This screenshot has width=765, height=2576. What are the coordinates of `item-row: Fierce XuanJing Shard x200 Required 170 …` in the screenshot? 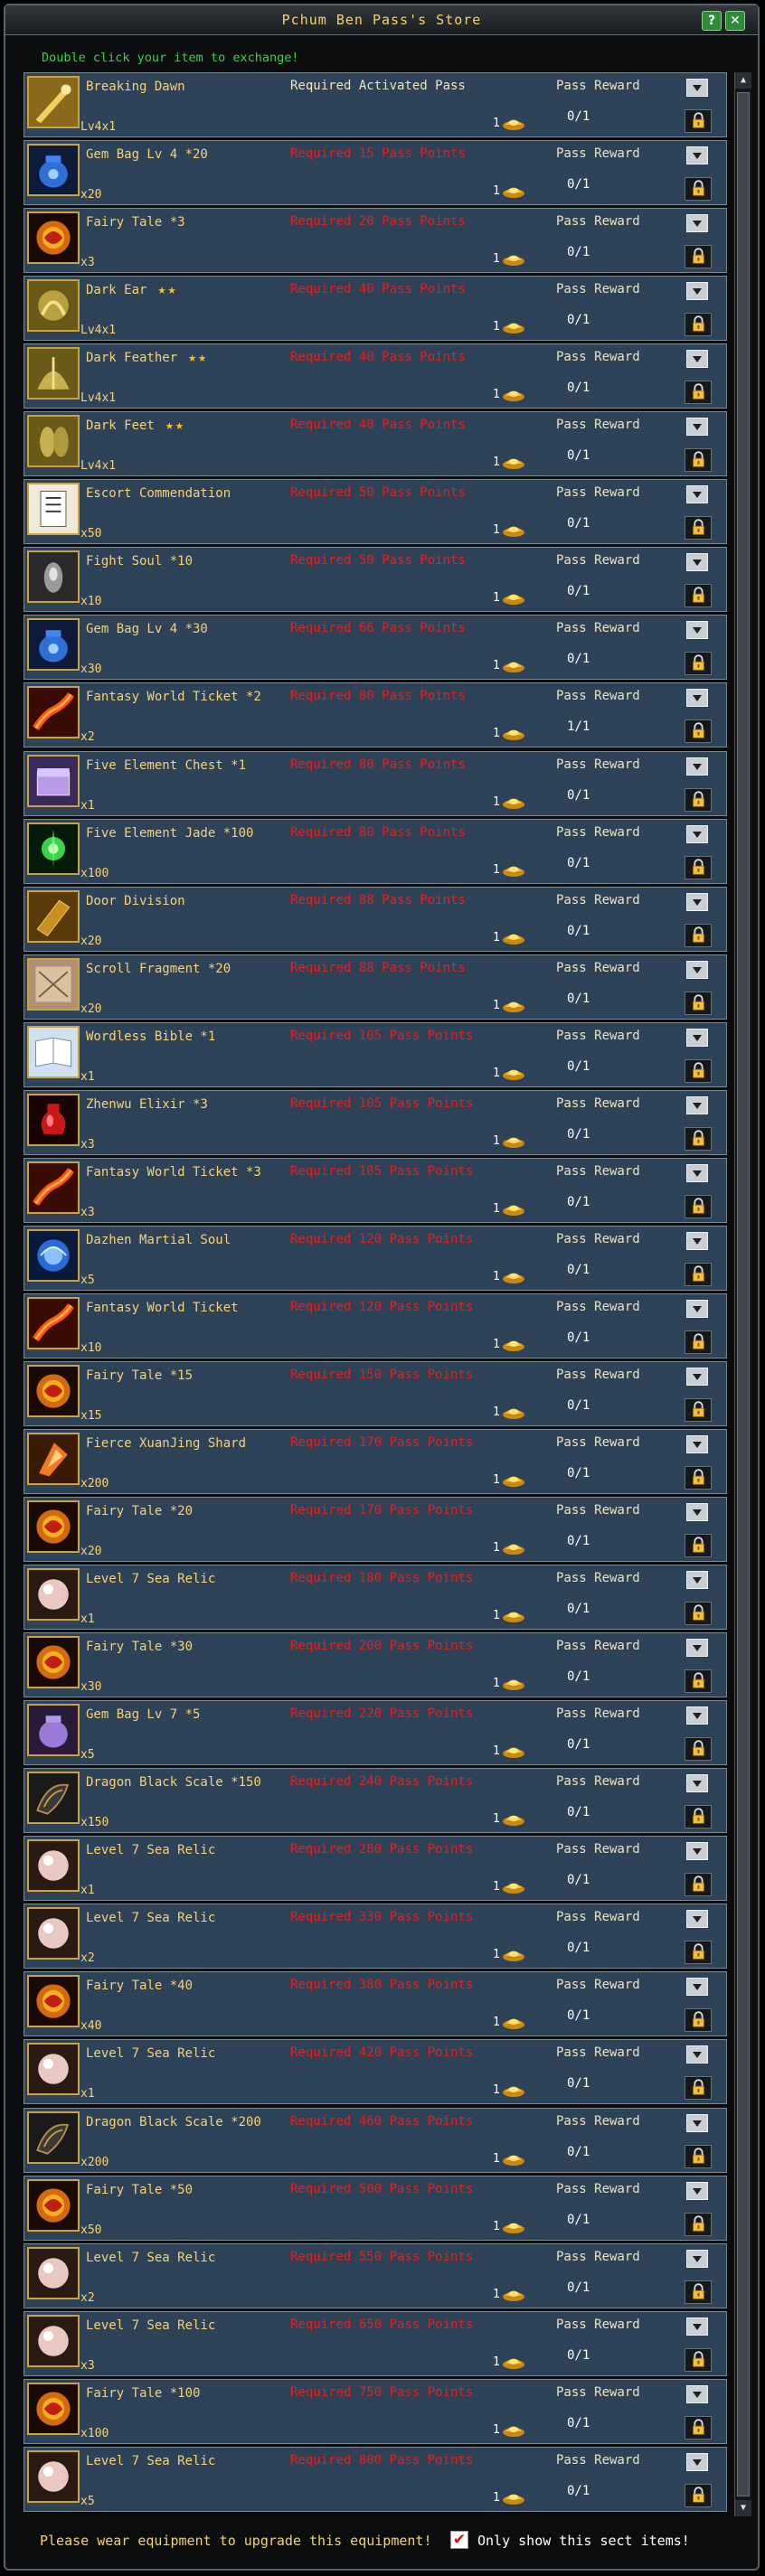 It's located at (376, 1461).